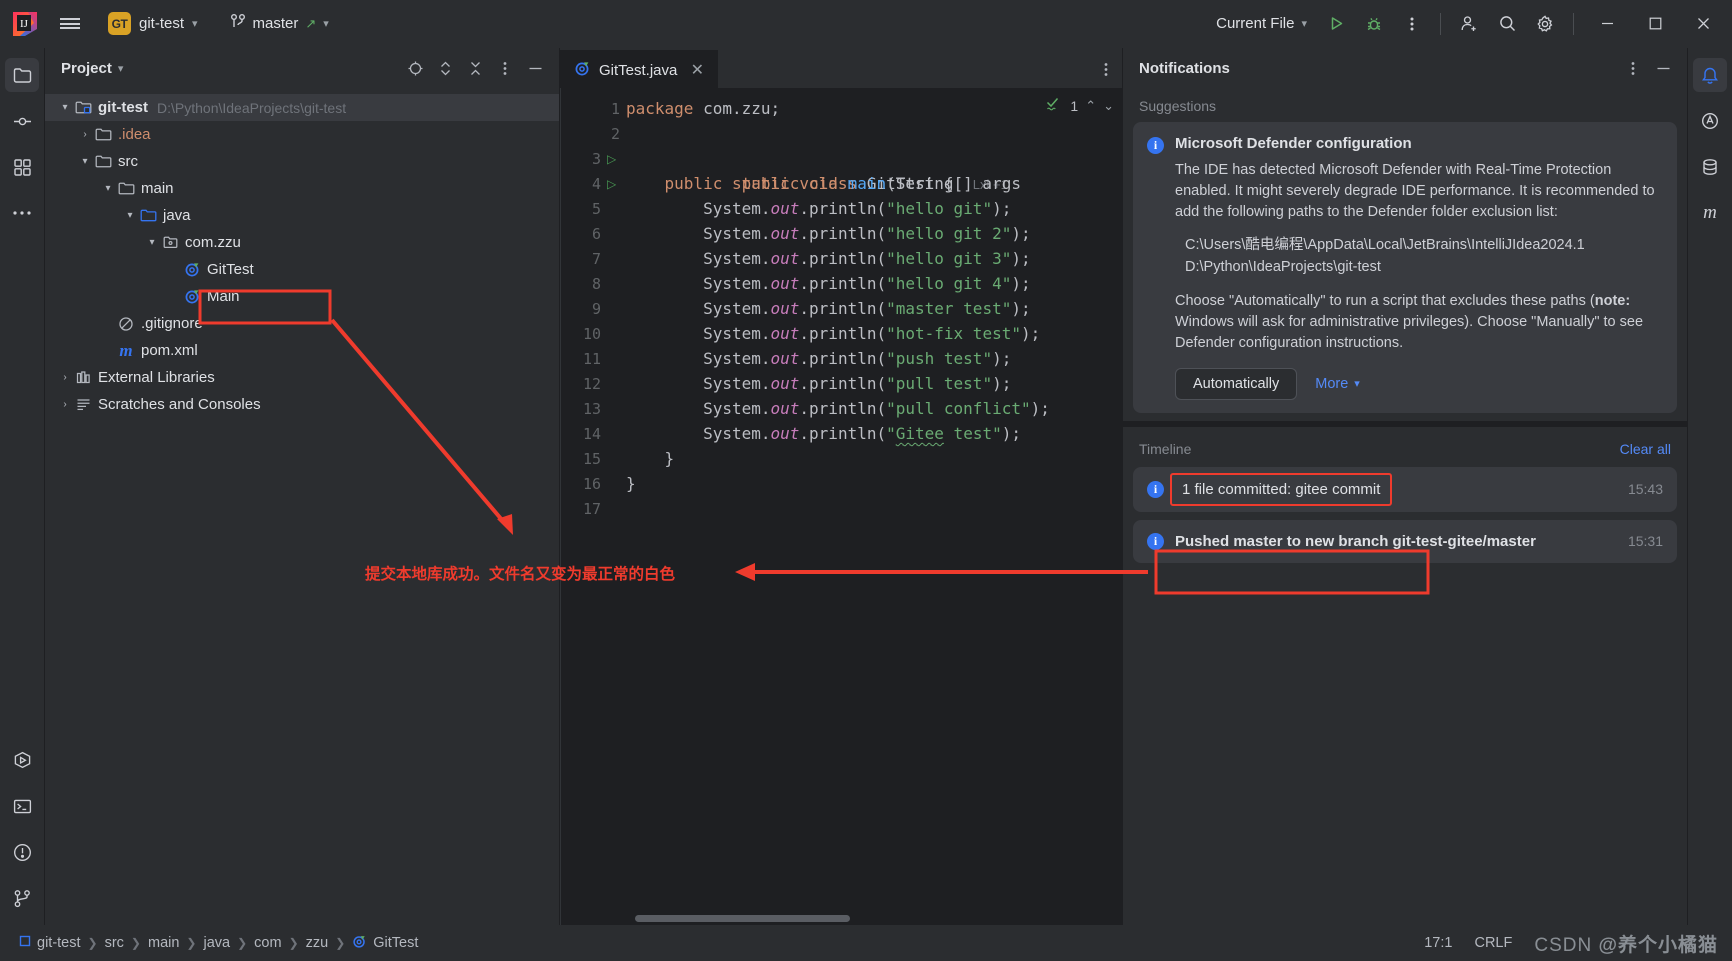 Image resolution: width=1732 pixels, height=961 pixels. Describe the element at coordinates (1080, 105) in the screenshot. I see `inspection-widget: 1 ⌃ ⌄` at that location.